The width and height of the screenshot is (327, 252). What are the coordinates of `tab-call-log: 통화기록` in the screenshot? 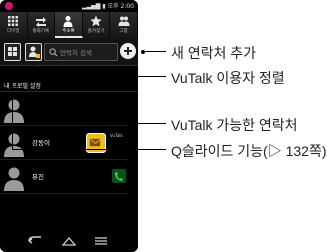 It's located at (42, 25).